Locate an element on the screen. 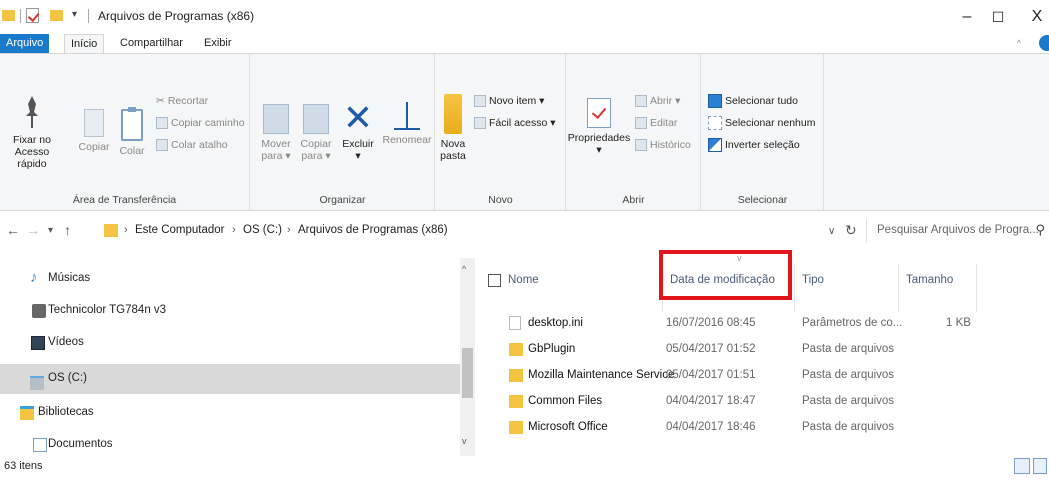  large-icons-view-icon is located at coordinates (1040, 466).